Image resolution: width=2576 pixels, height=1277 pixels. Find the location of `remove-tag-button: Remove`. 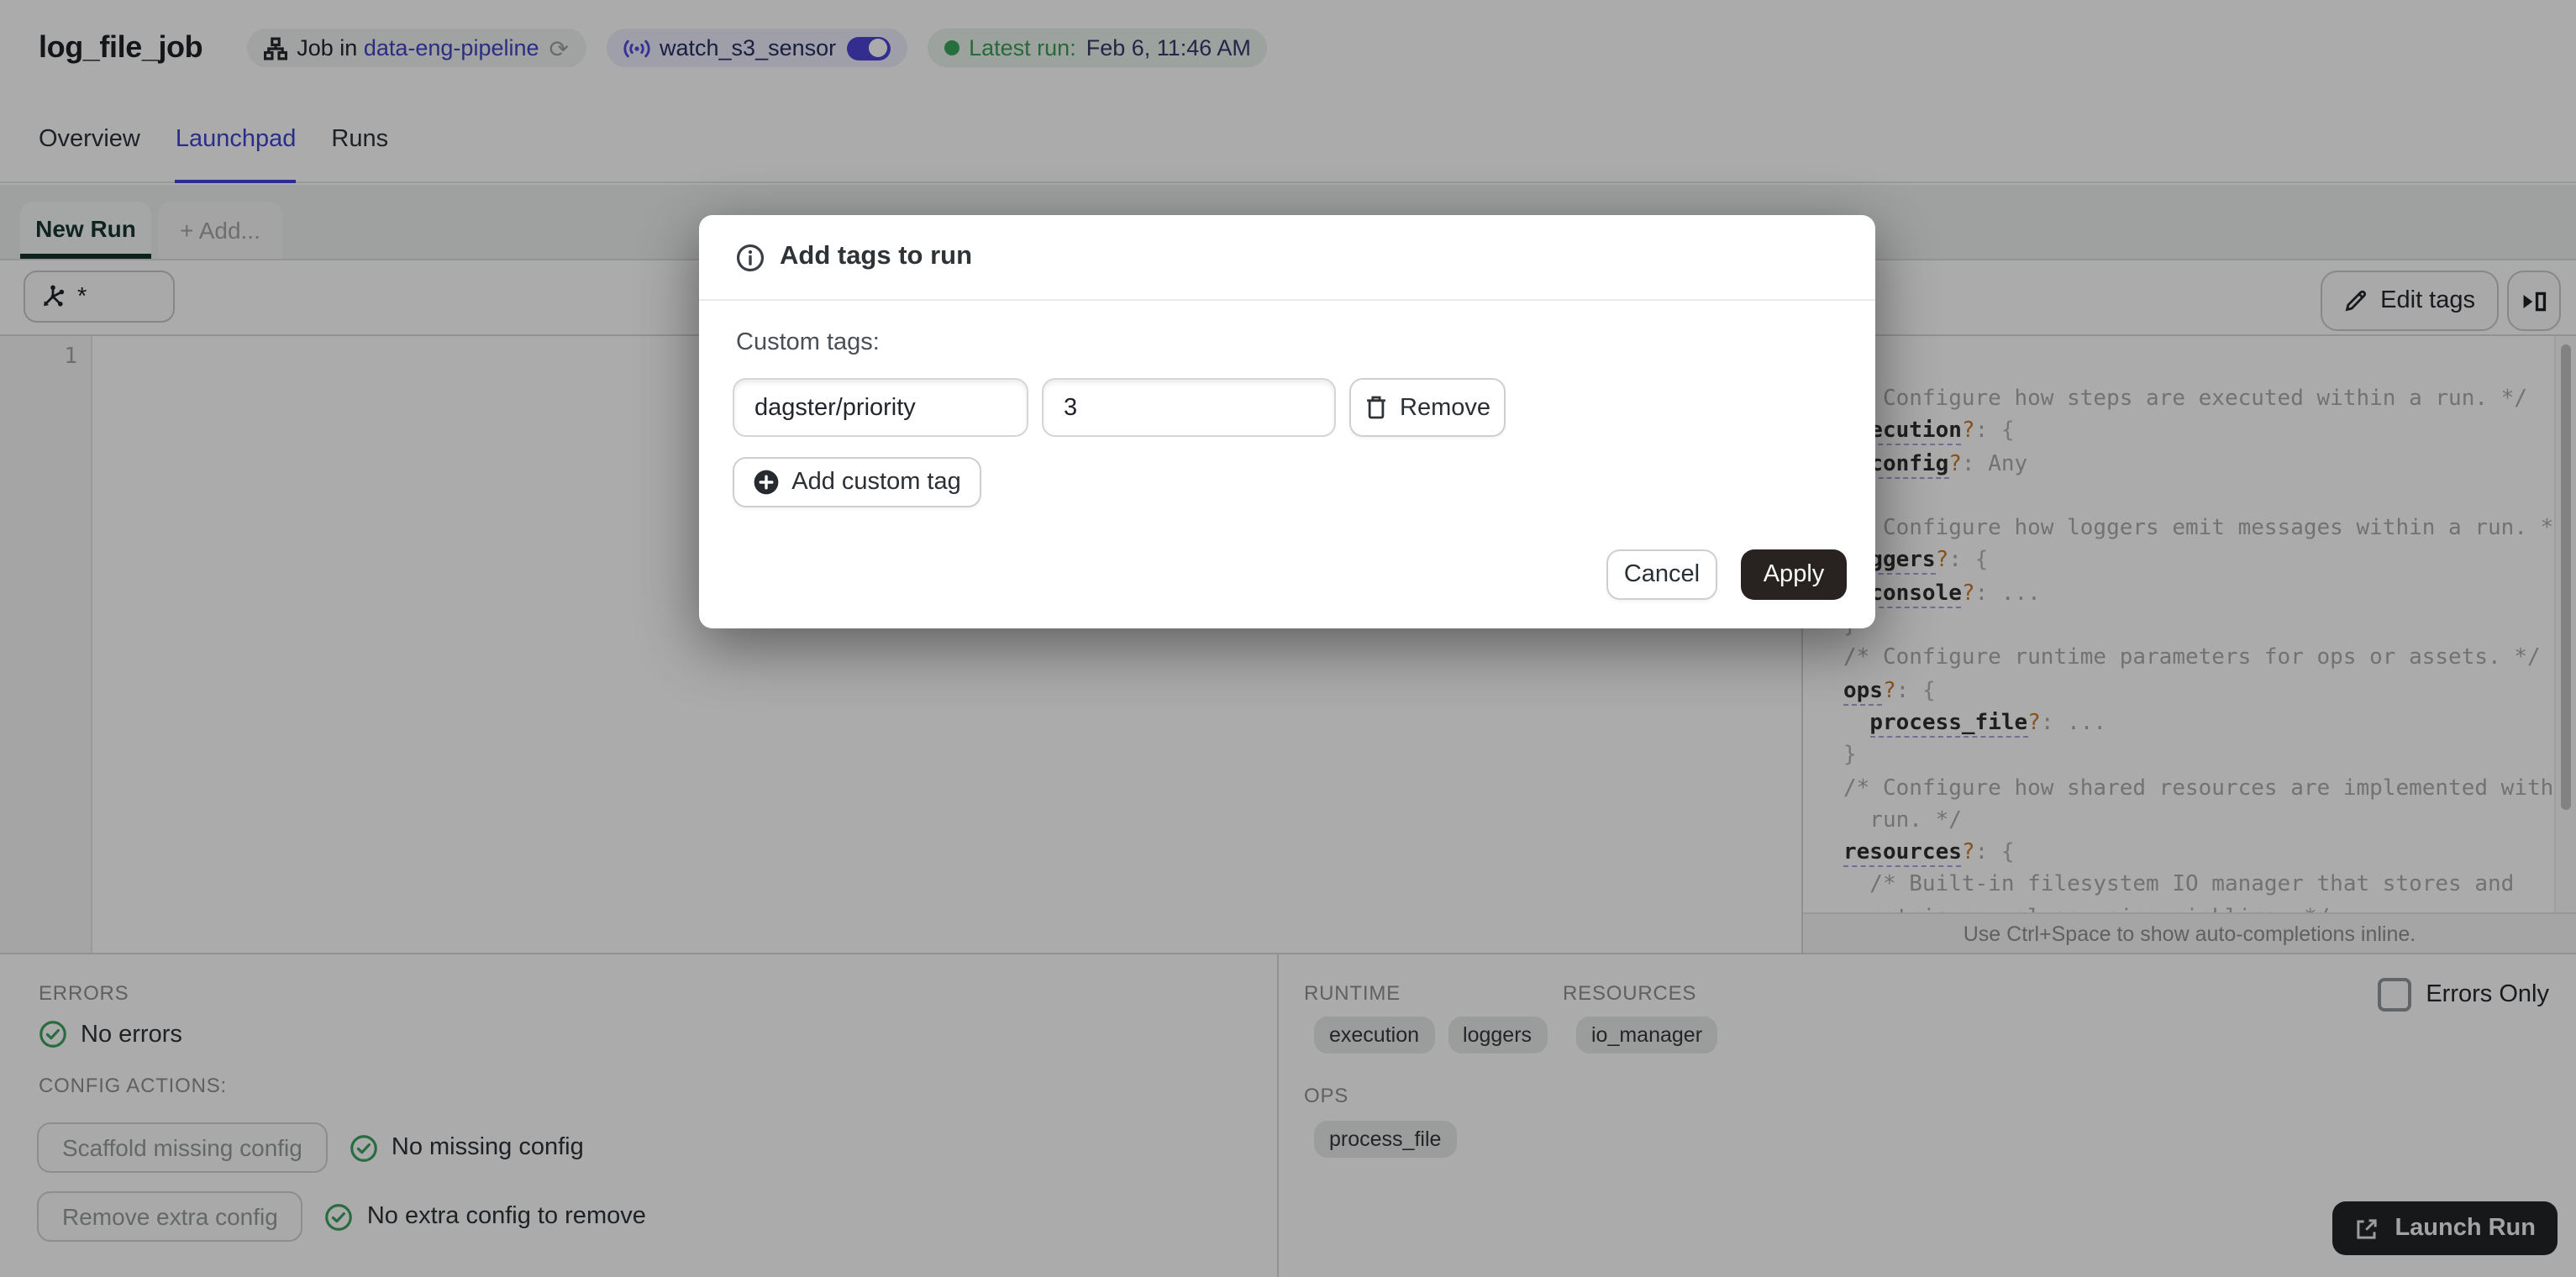

remove-tag-button: Remove is located at coordinates (1427, 407).